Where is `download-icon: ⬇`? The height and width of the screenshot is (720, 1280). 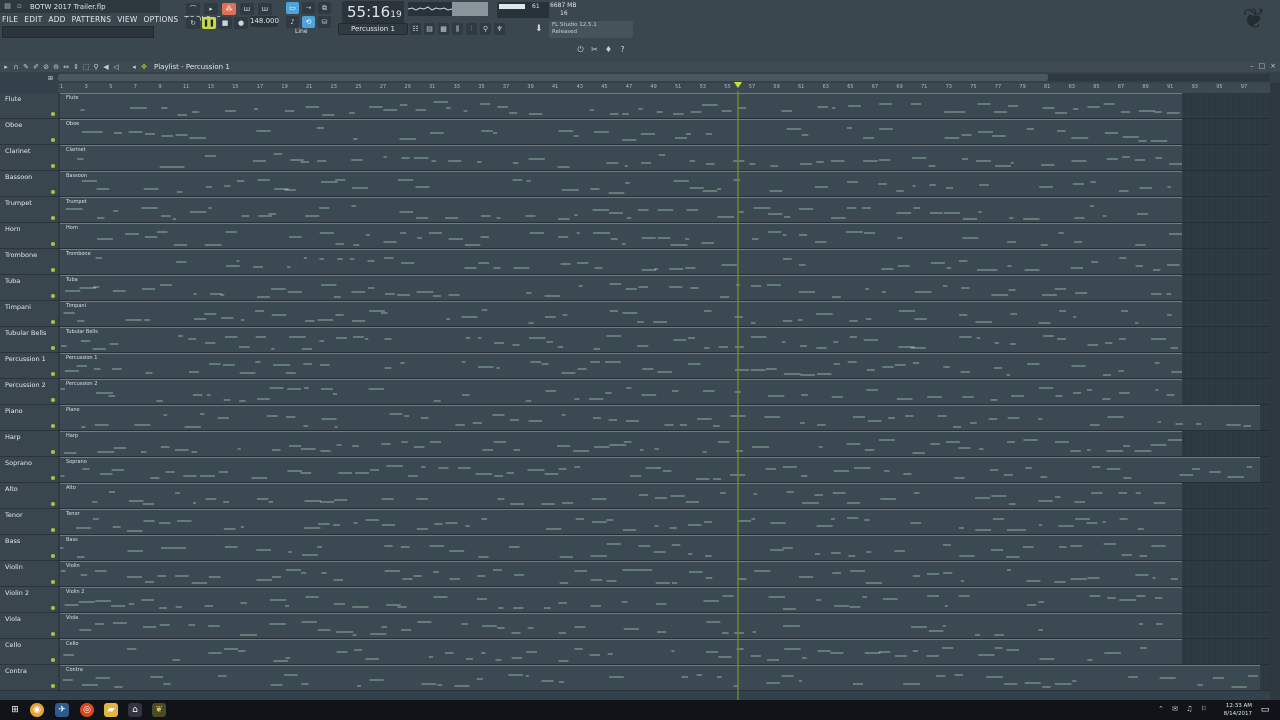
download-icon: ⬇ is located at coordinates (541, 30).